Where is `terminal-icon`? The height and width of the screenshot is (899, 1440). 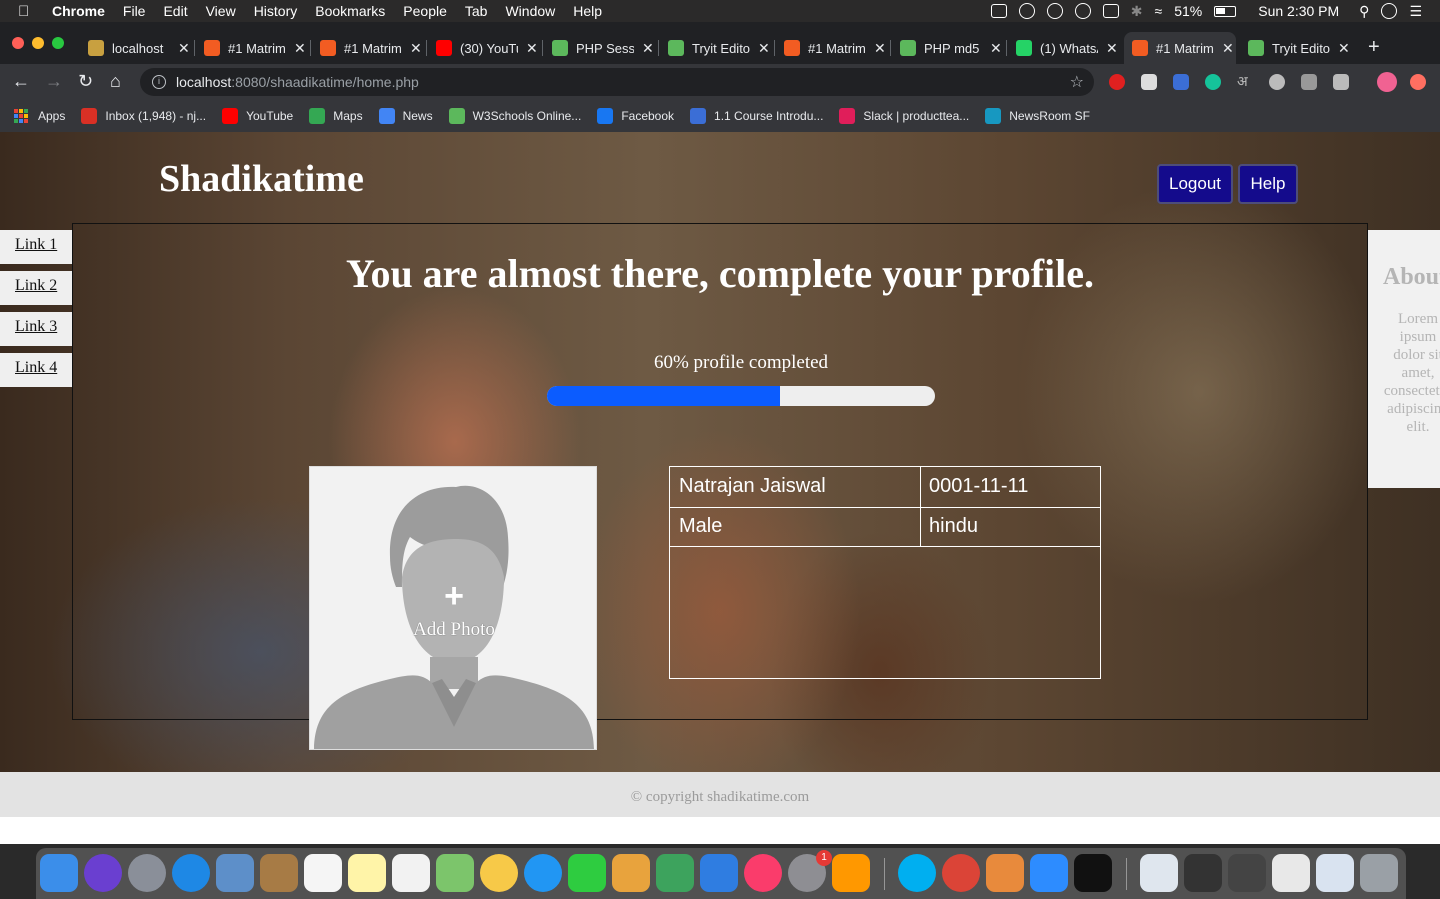
terminal-icon is located at coordinates (1093, 873).